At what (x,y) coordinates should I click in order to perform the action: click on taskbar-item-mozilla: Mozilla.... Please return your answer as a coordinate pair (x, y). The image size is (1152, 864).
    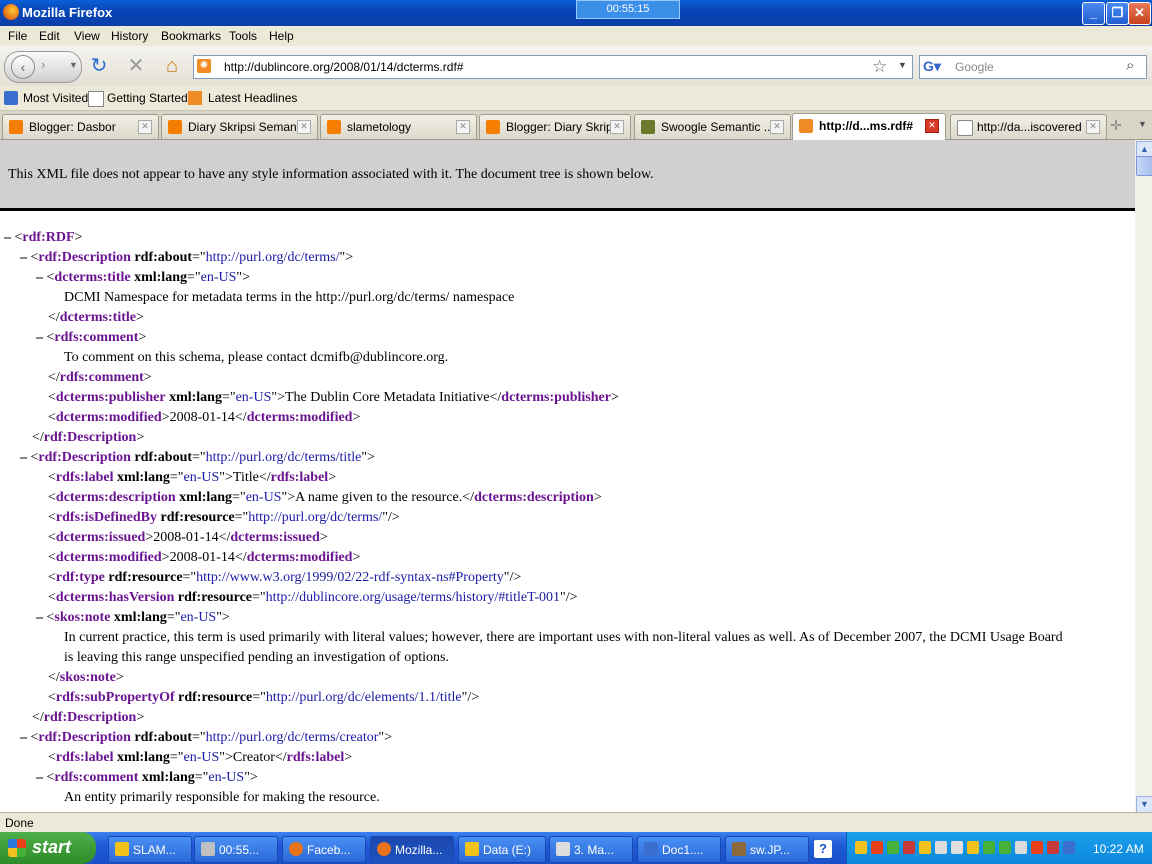
    Looking at the image, I should click on (412, 849).